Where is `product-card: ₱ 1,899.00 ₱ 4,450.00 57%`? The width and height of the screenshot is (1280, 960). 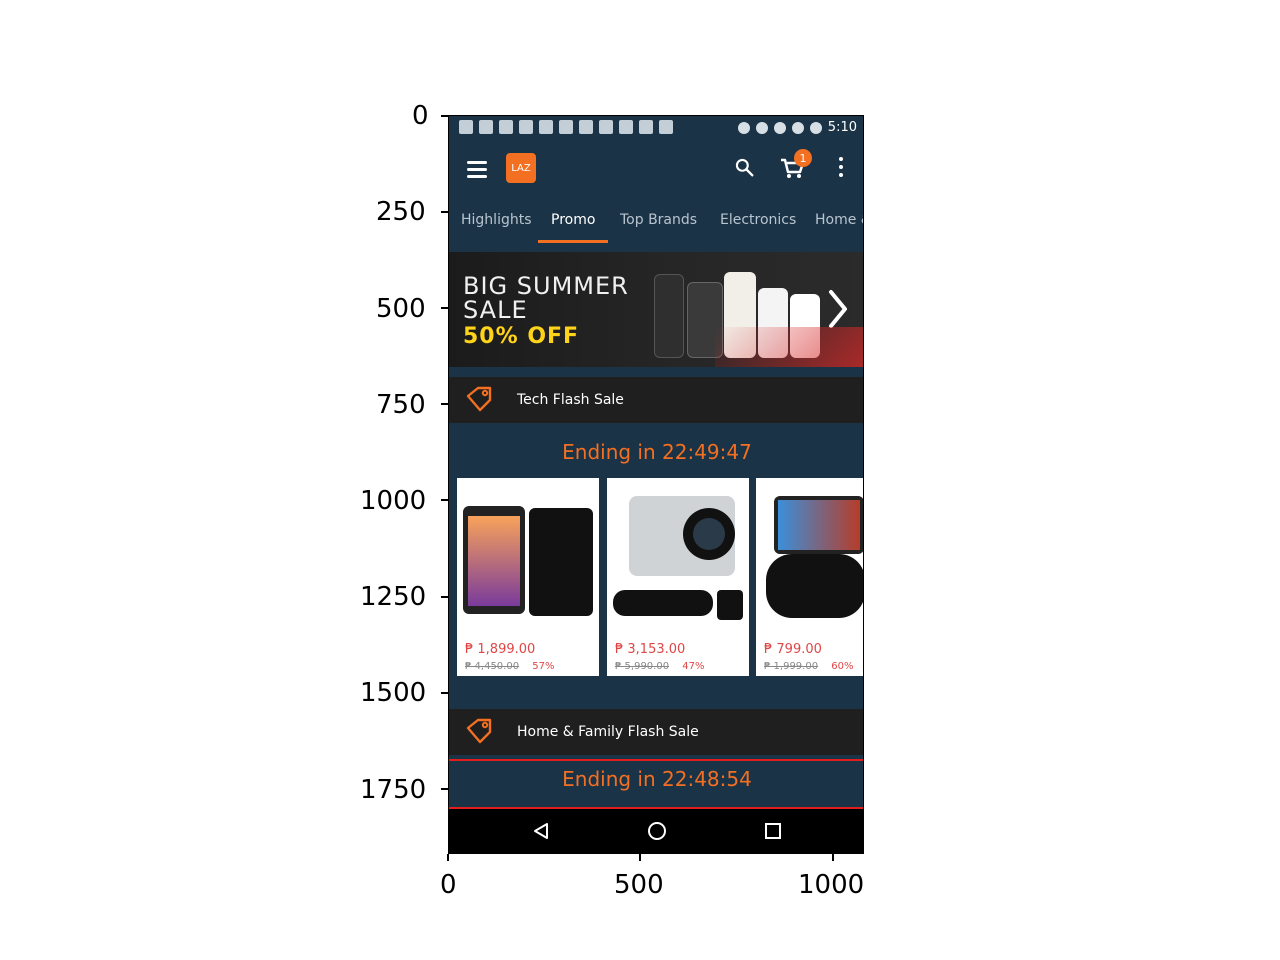
product-card: ₱ 1,899.00 ₱ 4,450.00 57% is located at coordinates (528, 577).